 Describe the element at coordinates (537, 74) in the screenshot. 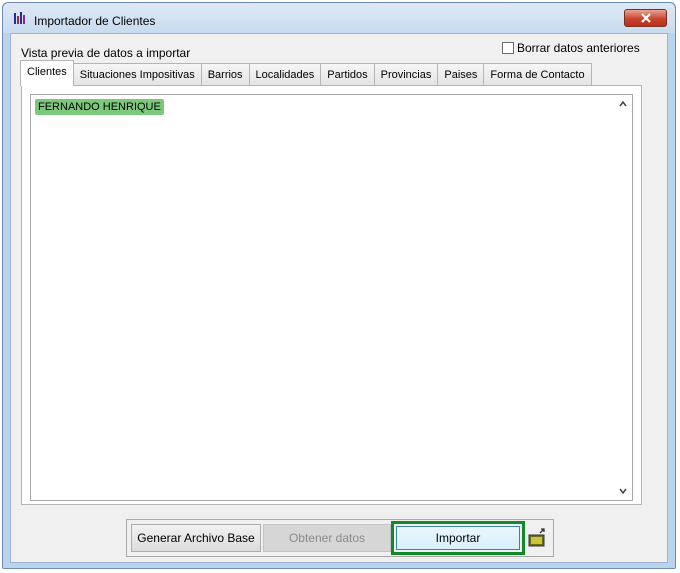

I see `tab-forma-de-contacto: Forma de Contacto` at that location.